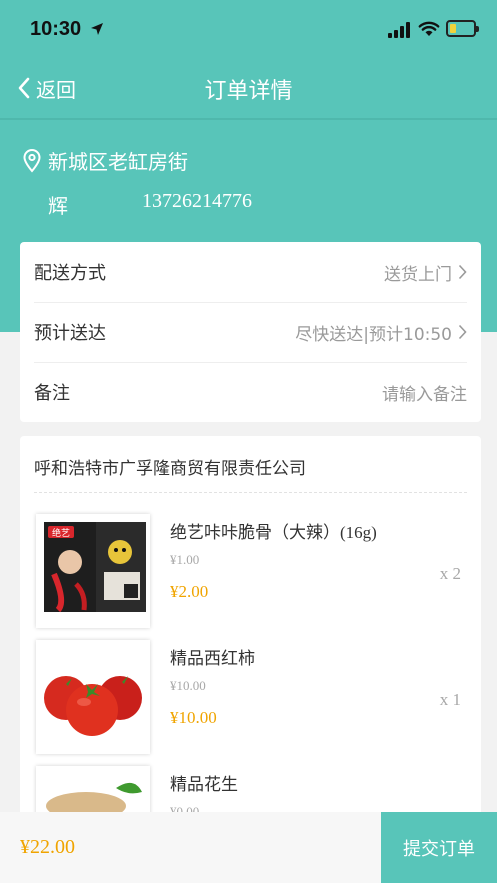 This screenshot has width=497, height=883. Describe the element at coordinates (197, 201) in the screenshot. I see `contact-phone: 13726214776` at that location.